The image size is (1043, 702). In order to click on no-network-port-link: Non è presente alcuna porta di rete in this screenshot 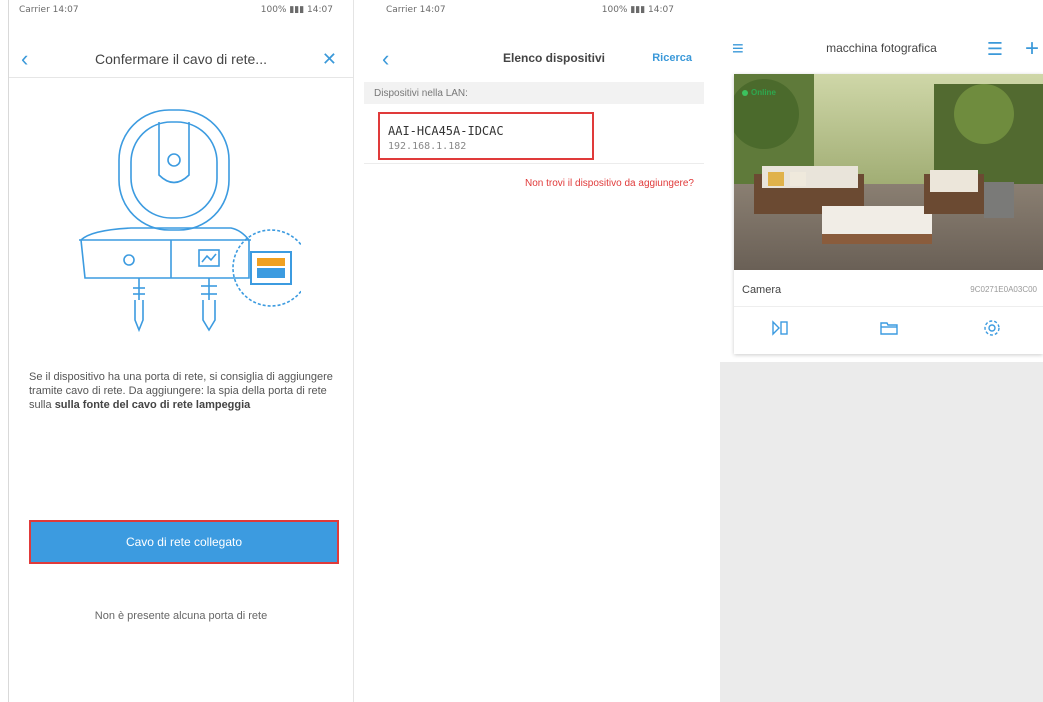, I will do `click(181, 616)`.